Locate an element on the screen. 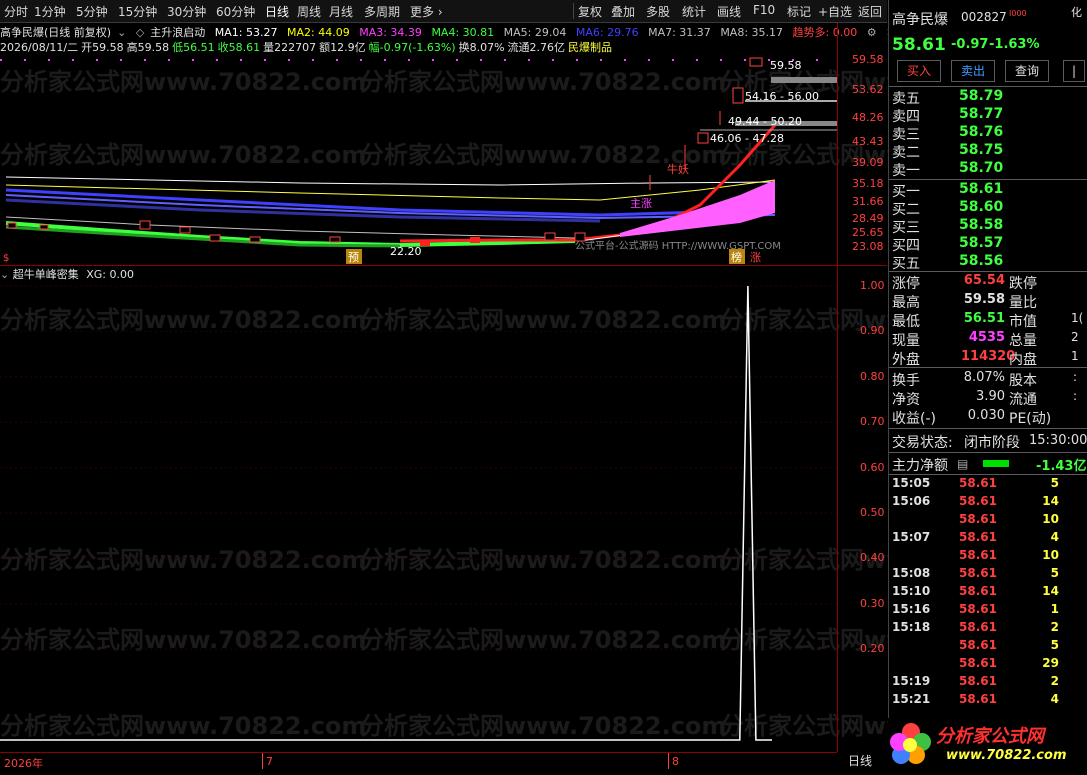  tick-row: 15:19 58.61 2 is located at coordinates (988, 683).